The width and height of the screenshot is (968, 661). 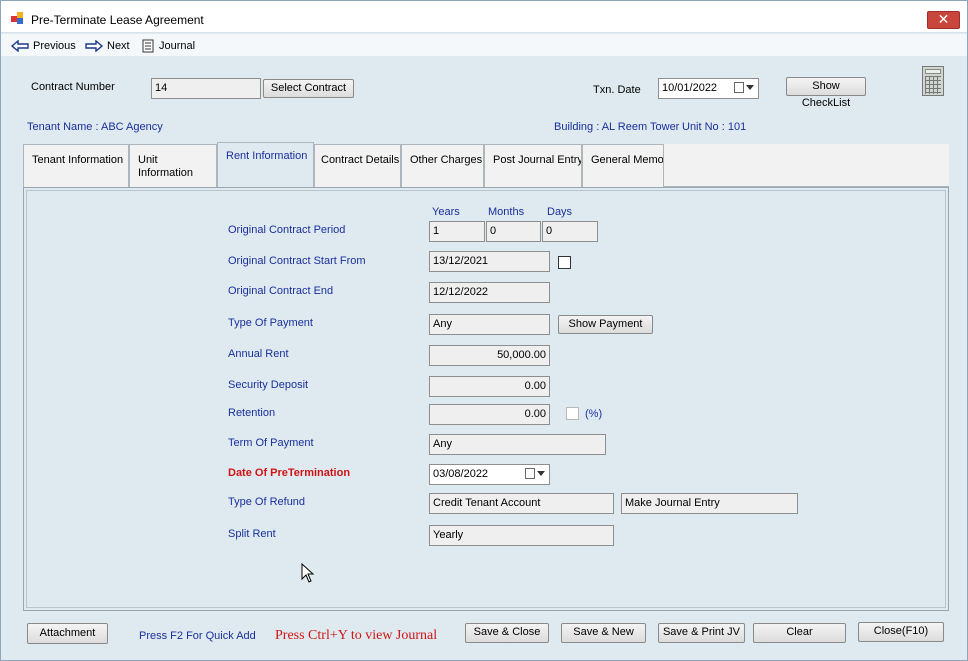 I want to click on contract-start-field: 13/12/2021, so click(x=489, y=261).